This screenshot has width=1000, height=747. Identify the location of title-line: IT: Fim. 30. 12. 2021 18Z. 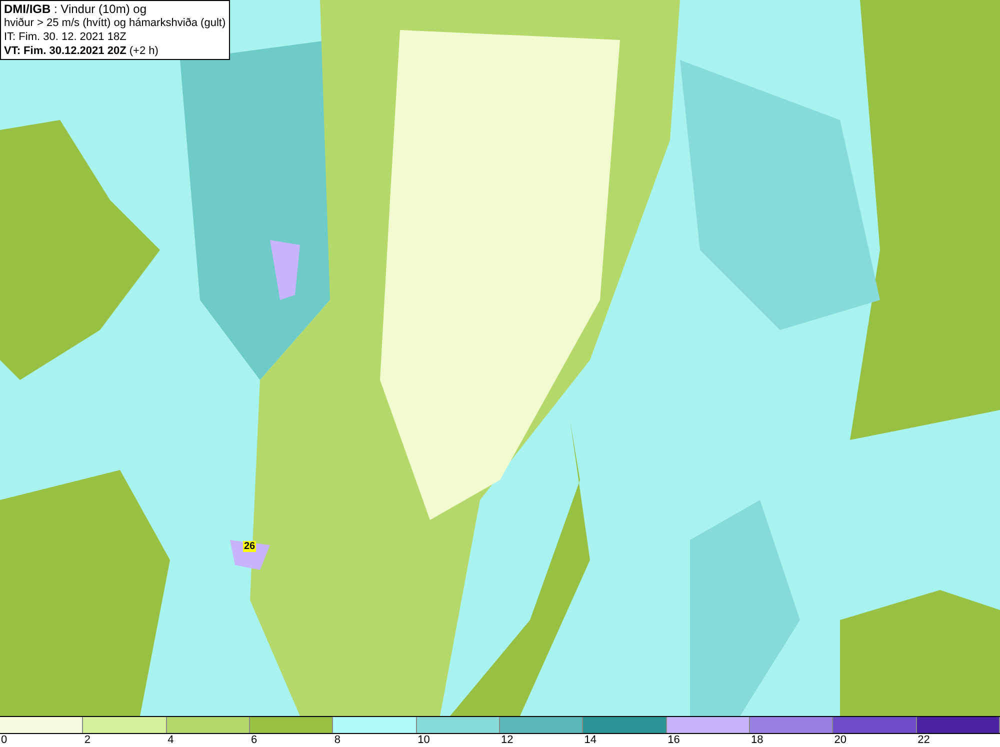
(66, 37).